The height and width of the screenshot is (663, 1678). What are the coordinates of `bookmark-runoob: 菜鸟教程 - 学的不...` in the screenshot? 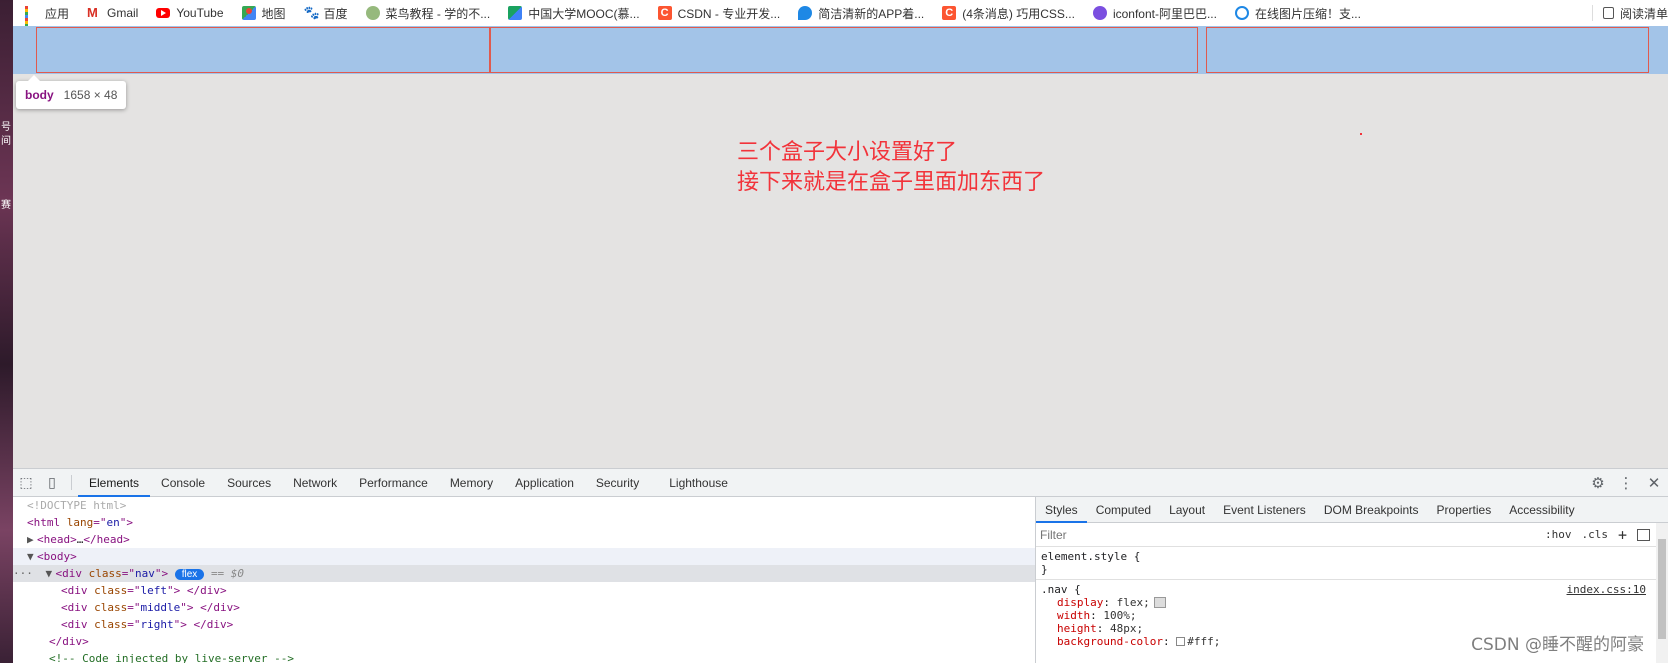 It's located at (427, 13).